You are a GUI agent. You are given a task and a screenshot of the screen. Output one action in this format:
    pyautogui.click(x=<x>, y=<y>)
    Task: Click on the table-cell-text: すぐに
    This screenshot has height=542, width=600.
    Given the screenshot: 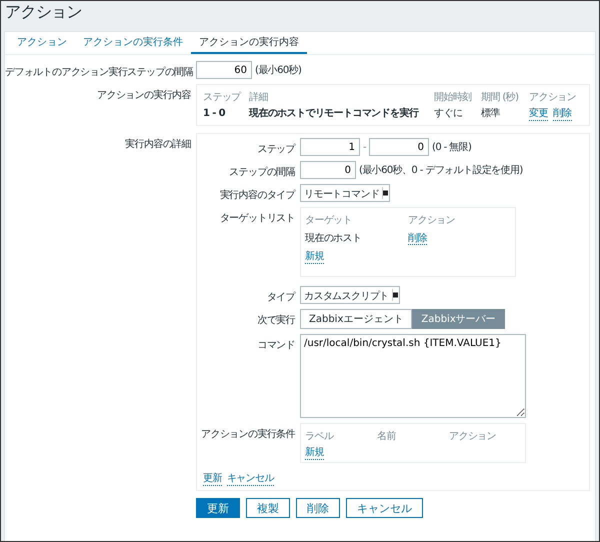 What is the action you would take?
    pyautogui.click(x=449, y=113)
    